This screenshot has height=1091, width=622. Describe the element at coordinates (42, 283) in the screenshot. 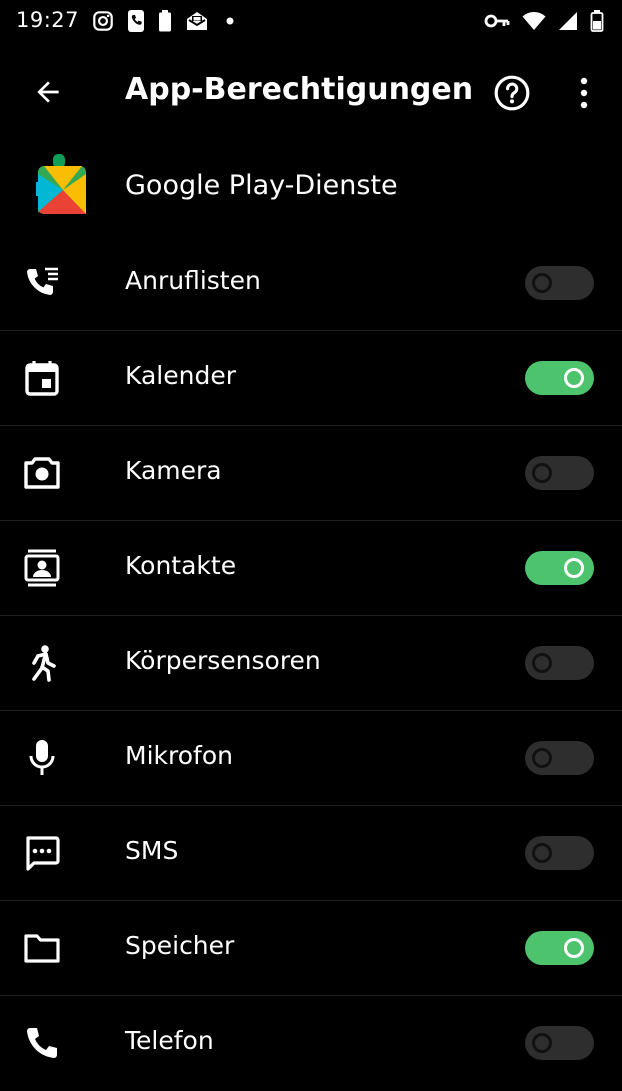

I see `call-log-icon` at that location.